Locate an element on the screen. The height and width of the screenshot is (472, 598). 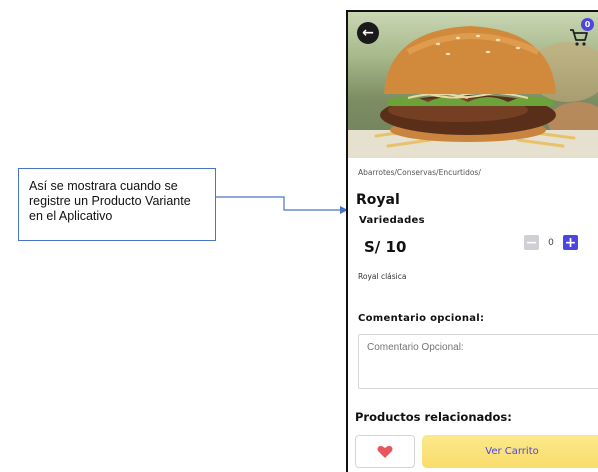
arrow-left-icon: ← is located at coordinates (368, 33).